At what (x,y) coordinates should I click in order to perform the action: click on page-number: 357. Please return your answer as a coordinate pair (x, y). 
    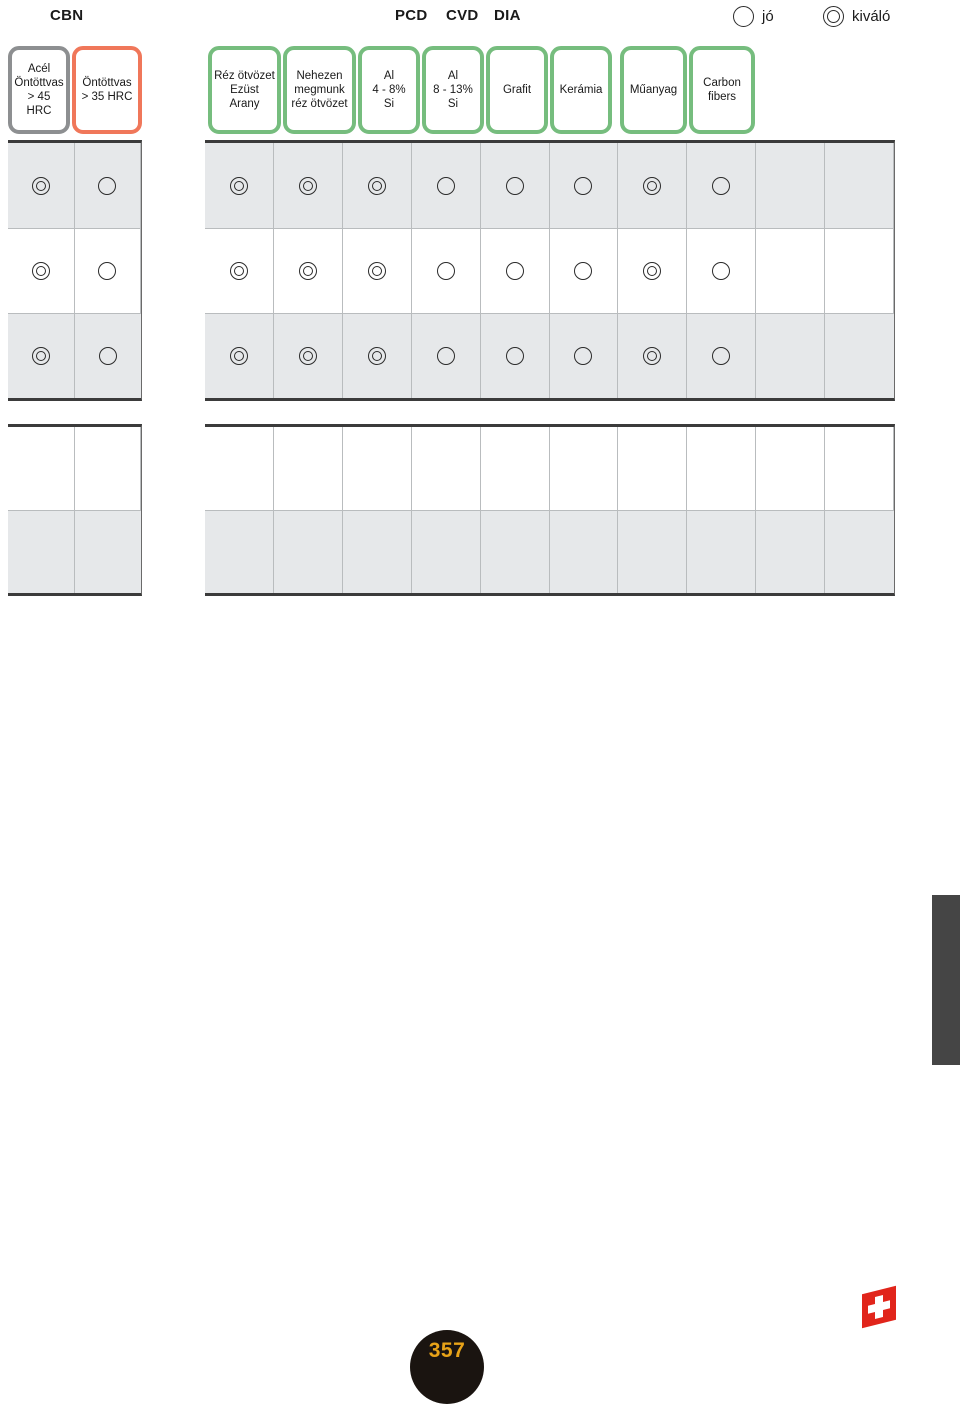
    Looking at the image, I should click on (447, 1350).